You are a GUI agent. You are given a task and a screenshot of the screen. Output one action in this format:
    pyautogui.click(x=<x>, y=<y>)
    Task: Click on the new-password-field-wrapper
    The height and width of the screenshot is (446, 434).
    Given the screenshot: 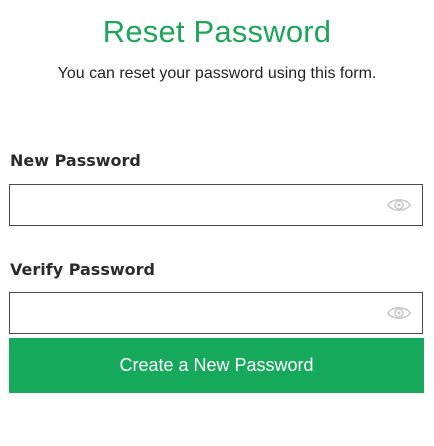 What is the action you would take?
    pyautogui.click(x=216, y=205)
    